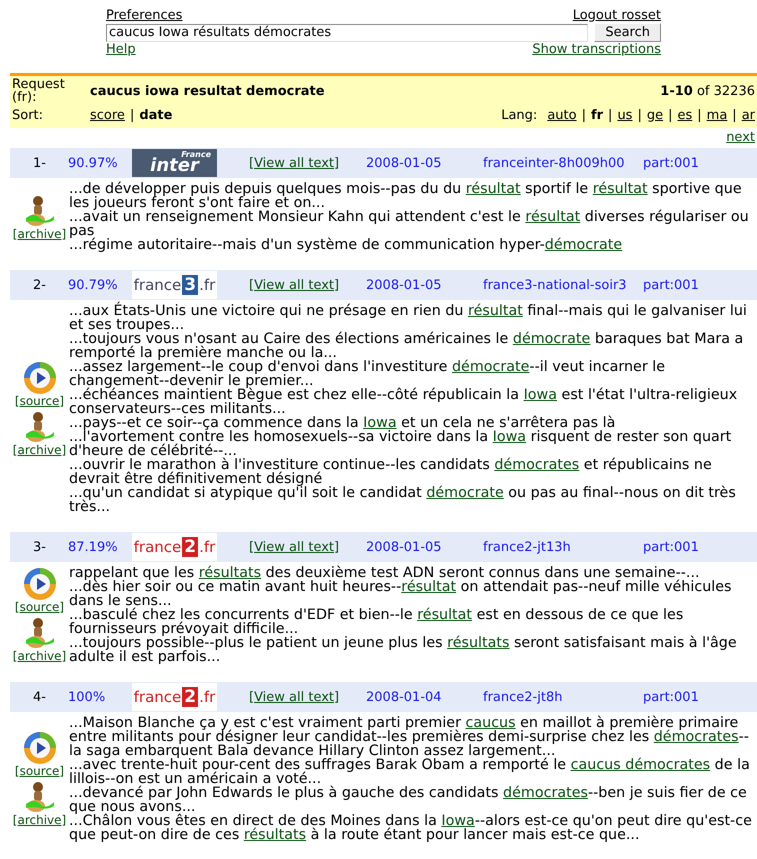 The height and width of the screenshot is (859, 757). I want to click on result-score: 87.19%, so click(93, 547).